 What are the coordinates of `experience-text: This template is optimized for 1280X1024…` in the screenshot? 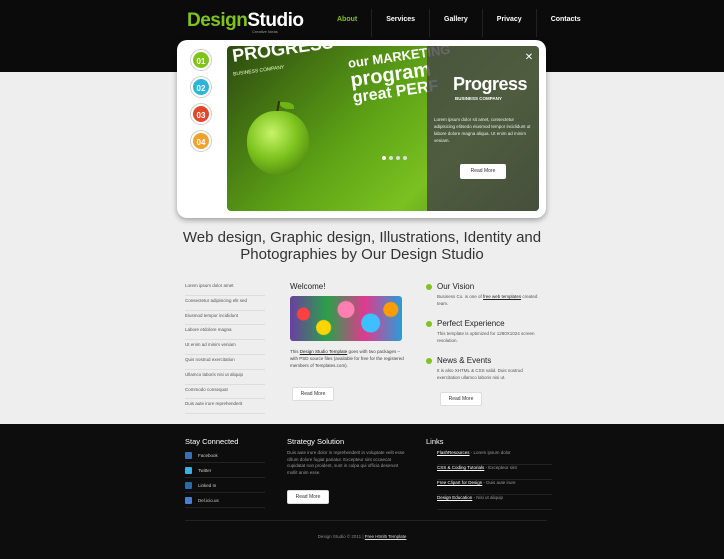 It's located at (486, 337).